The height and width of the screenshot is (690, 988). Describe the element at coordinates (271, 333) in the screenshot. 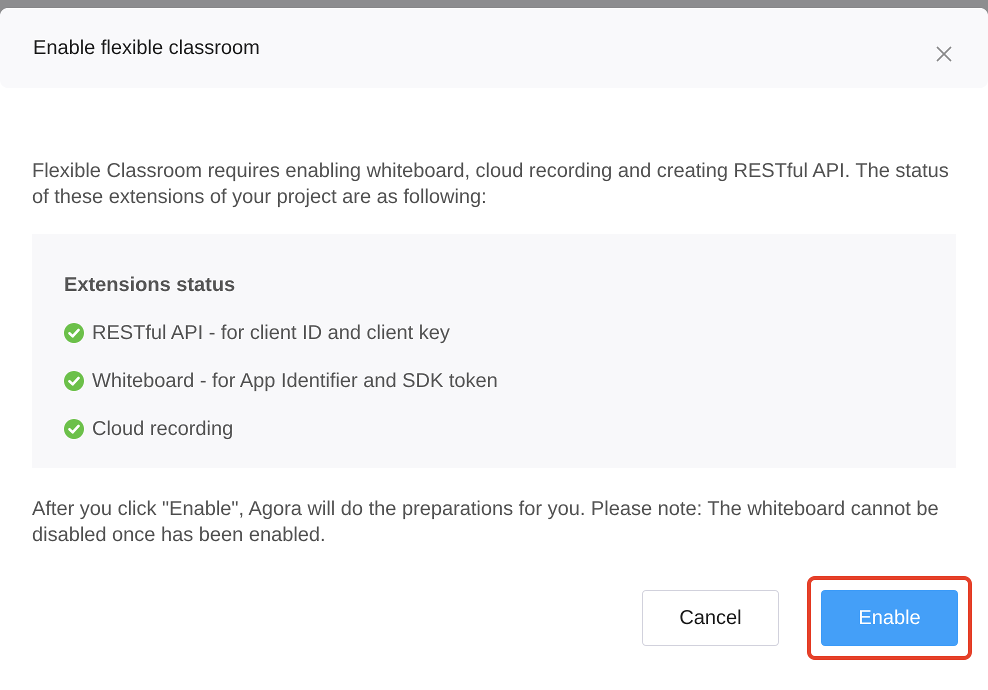

I see `extension-label: RESTful API - for client ID and client key` at that location.